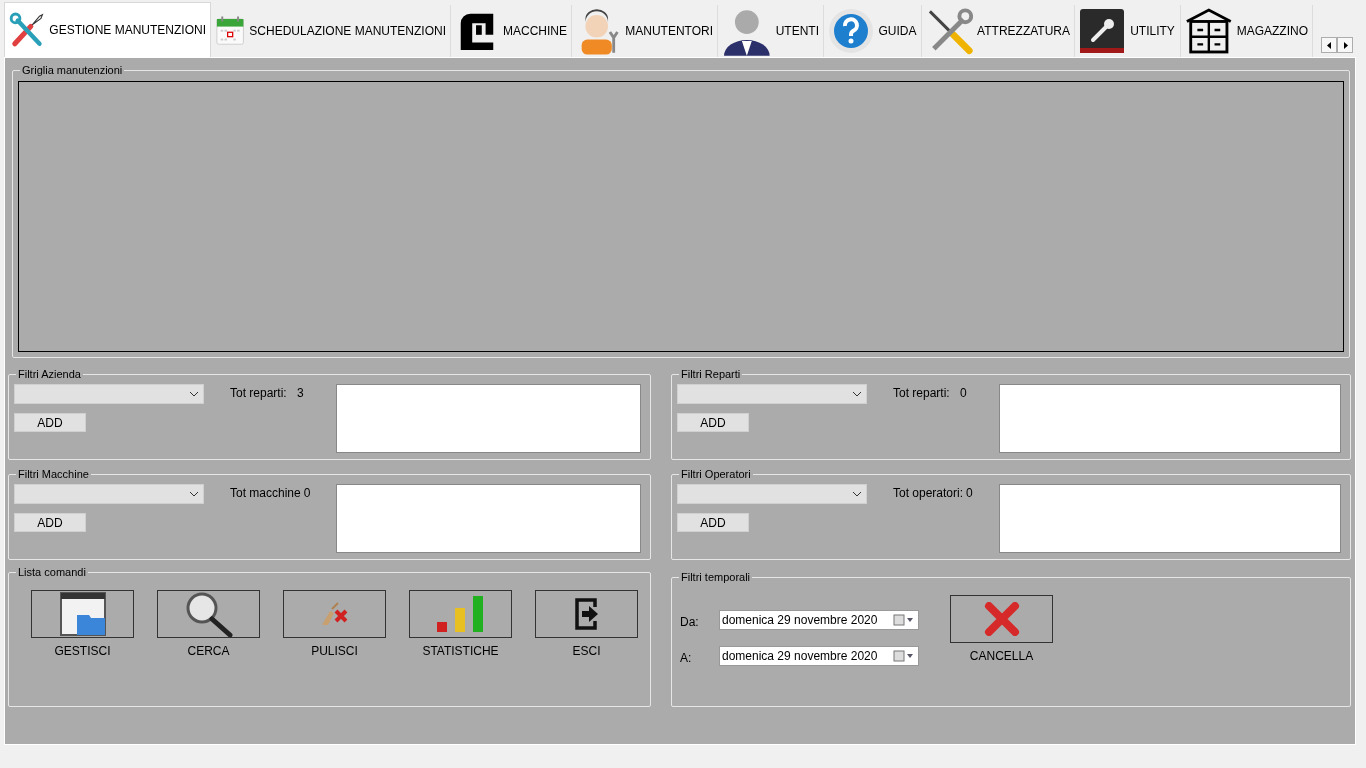 The width and height of the screenshot is (1366, 768). What do you see at coordinates (107, 29) in the screenshot?
I see `tab: GESTIONE MANUTENZIONI` at bounding box center [107, 29].